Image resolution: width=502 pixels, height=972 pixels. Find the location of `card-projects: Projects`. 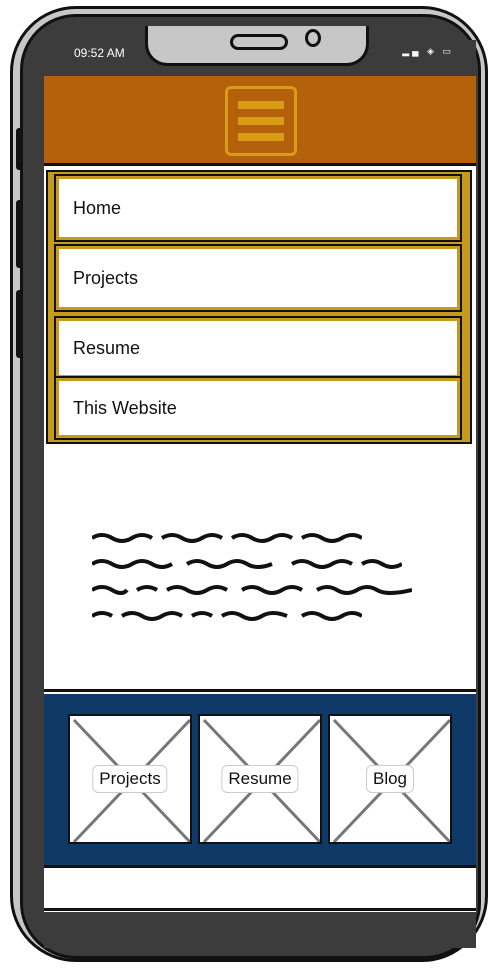

card-projects: Projects is located at coordinates (130, 779).